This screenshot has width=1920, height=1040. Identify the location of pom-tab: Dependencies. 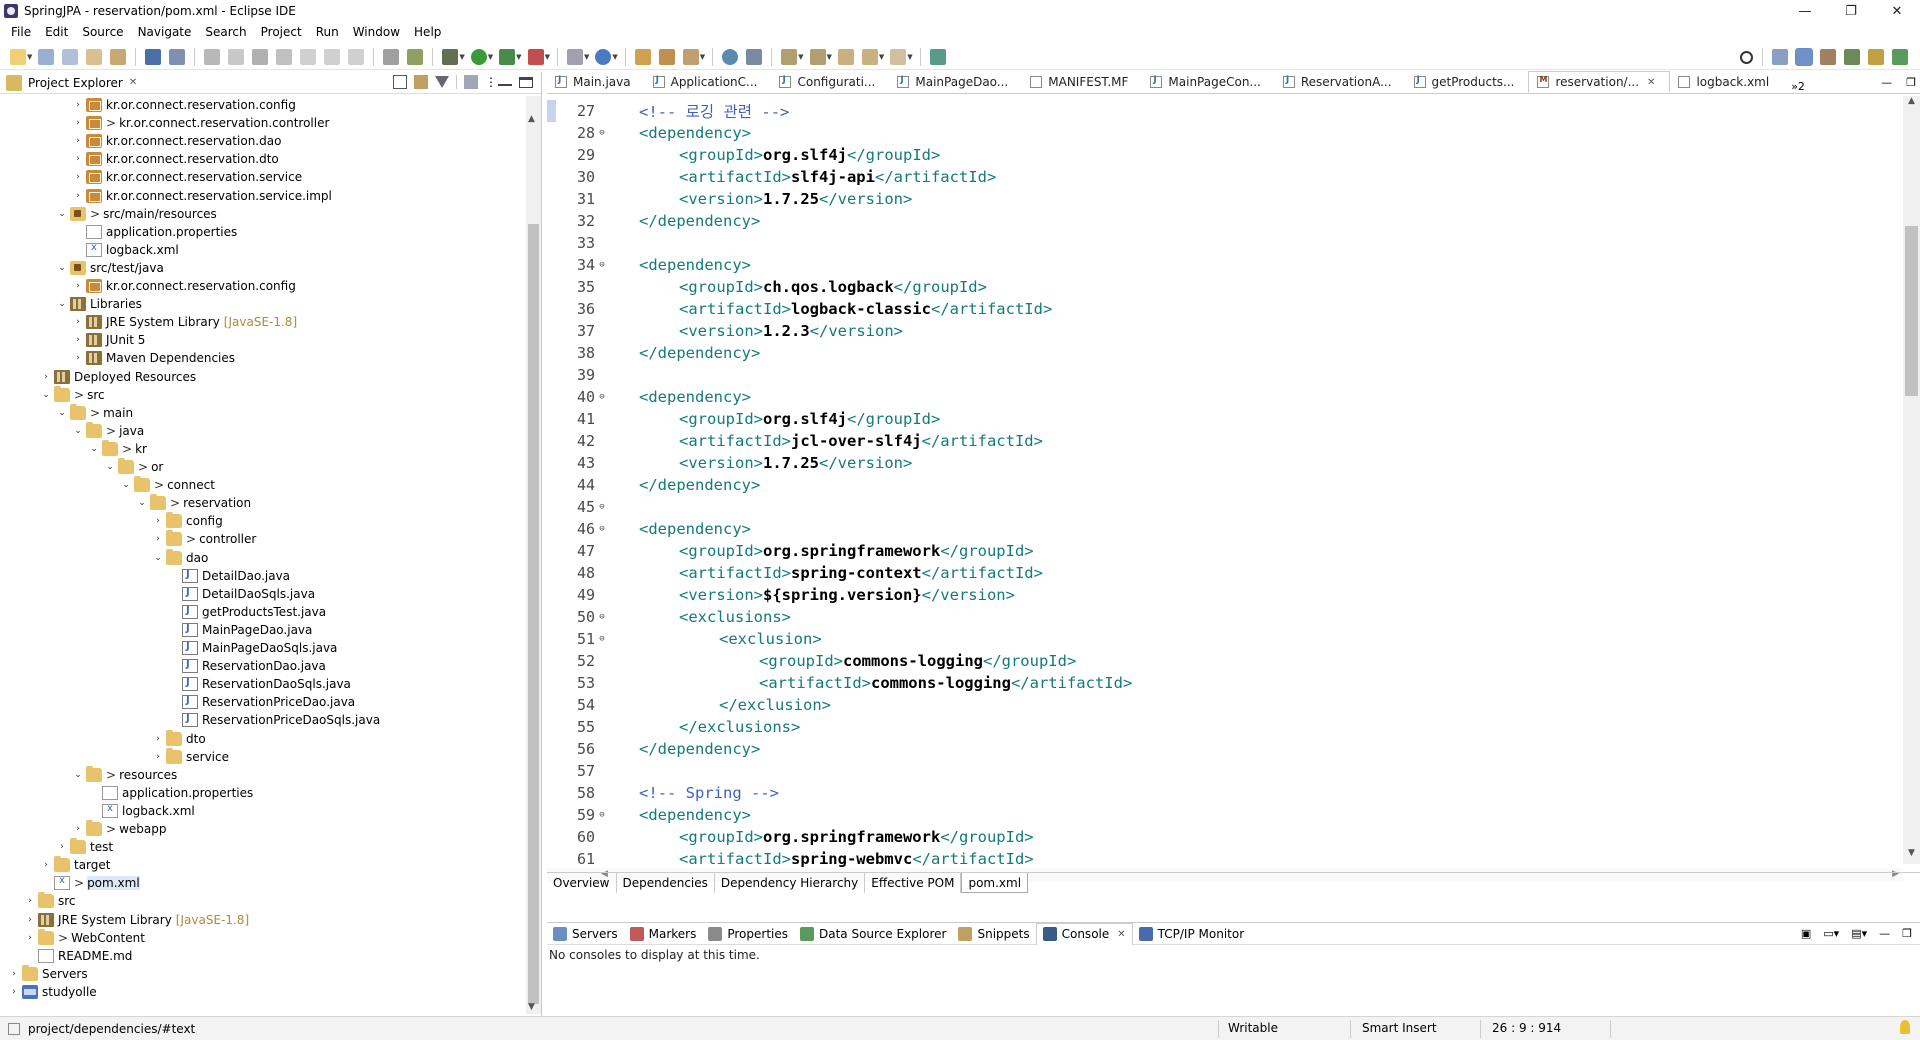
(666, 883).